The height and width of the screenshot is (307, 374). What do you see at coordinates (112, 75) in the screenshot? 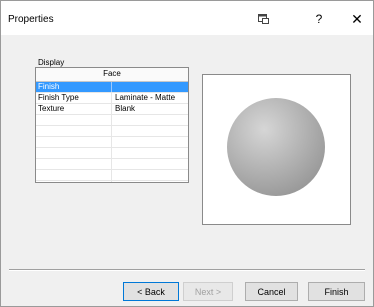
I see `column-header-face: Face` at bounding box center [112, 75].